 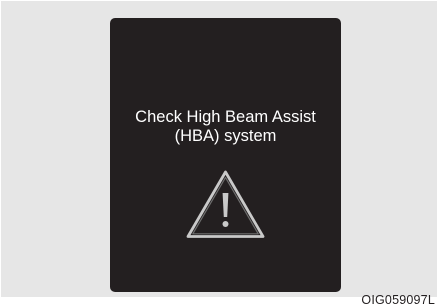 I want to click on warning-line-2: (HBA) system, so click(x=225, y=135).